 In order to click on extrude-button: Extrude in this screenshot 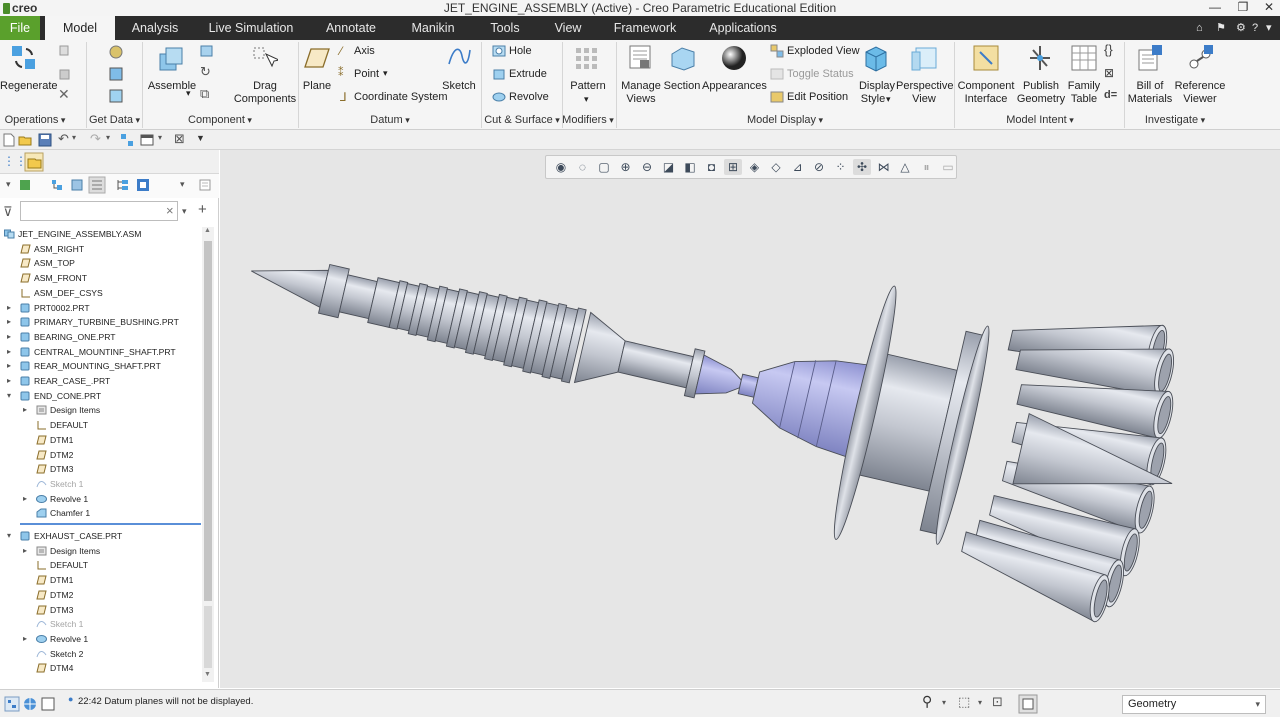, I will do `click(528, 74)`.